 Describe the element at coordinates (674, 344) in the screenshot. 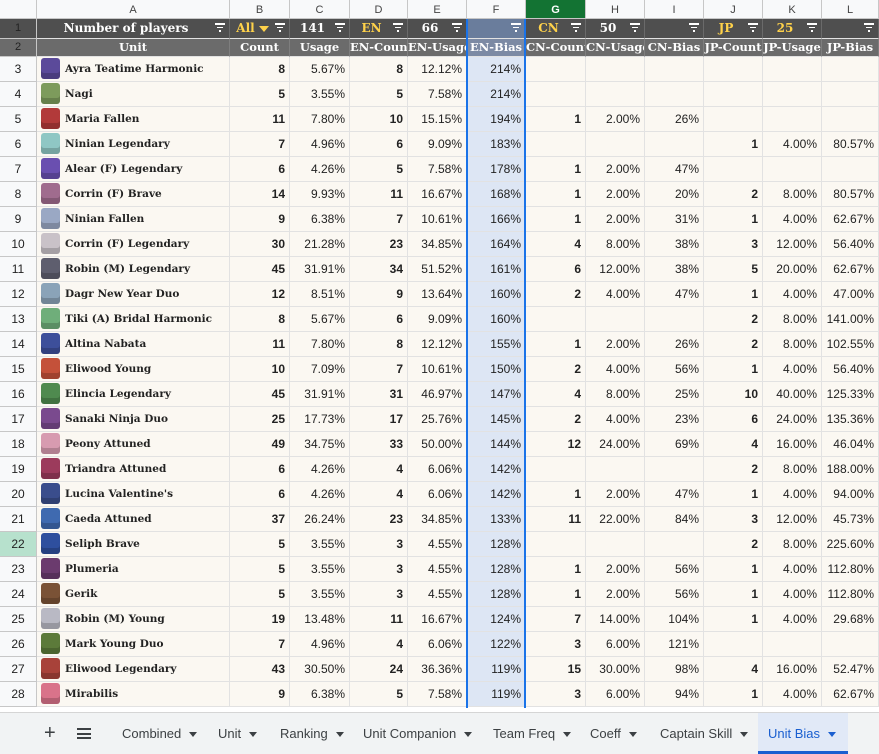

I see `cell-cn-bias: 26%` at that location.